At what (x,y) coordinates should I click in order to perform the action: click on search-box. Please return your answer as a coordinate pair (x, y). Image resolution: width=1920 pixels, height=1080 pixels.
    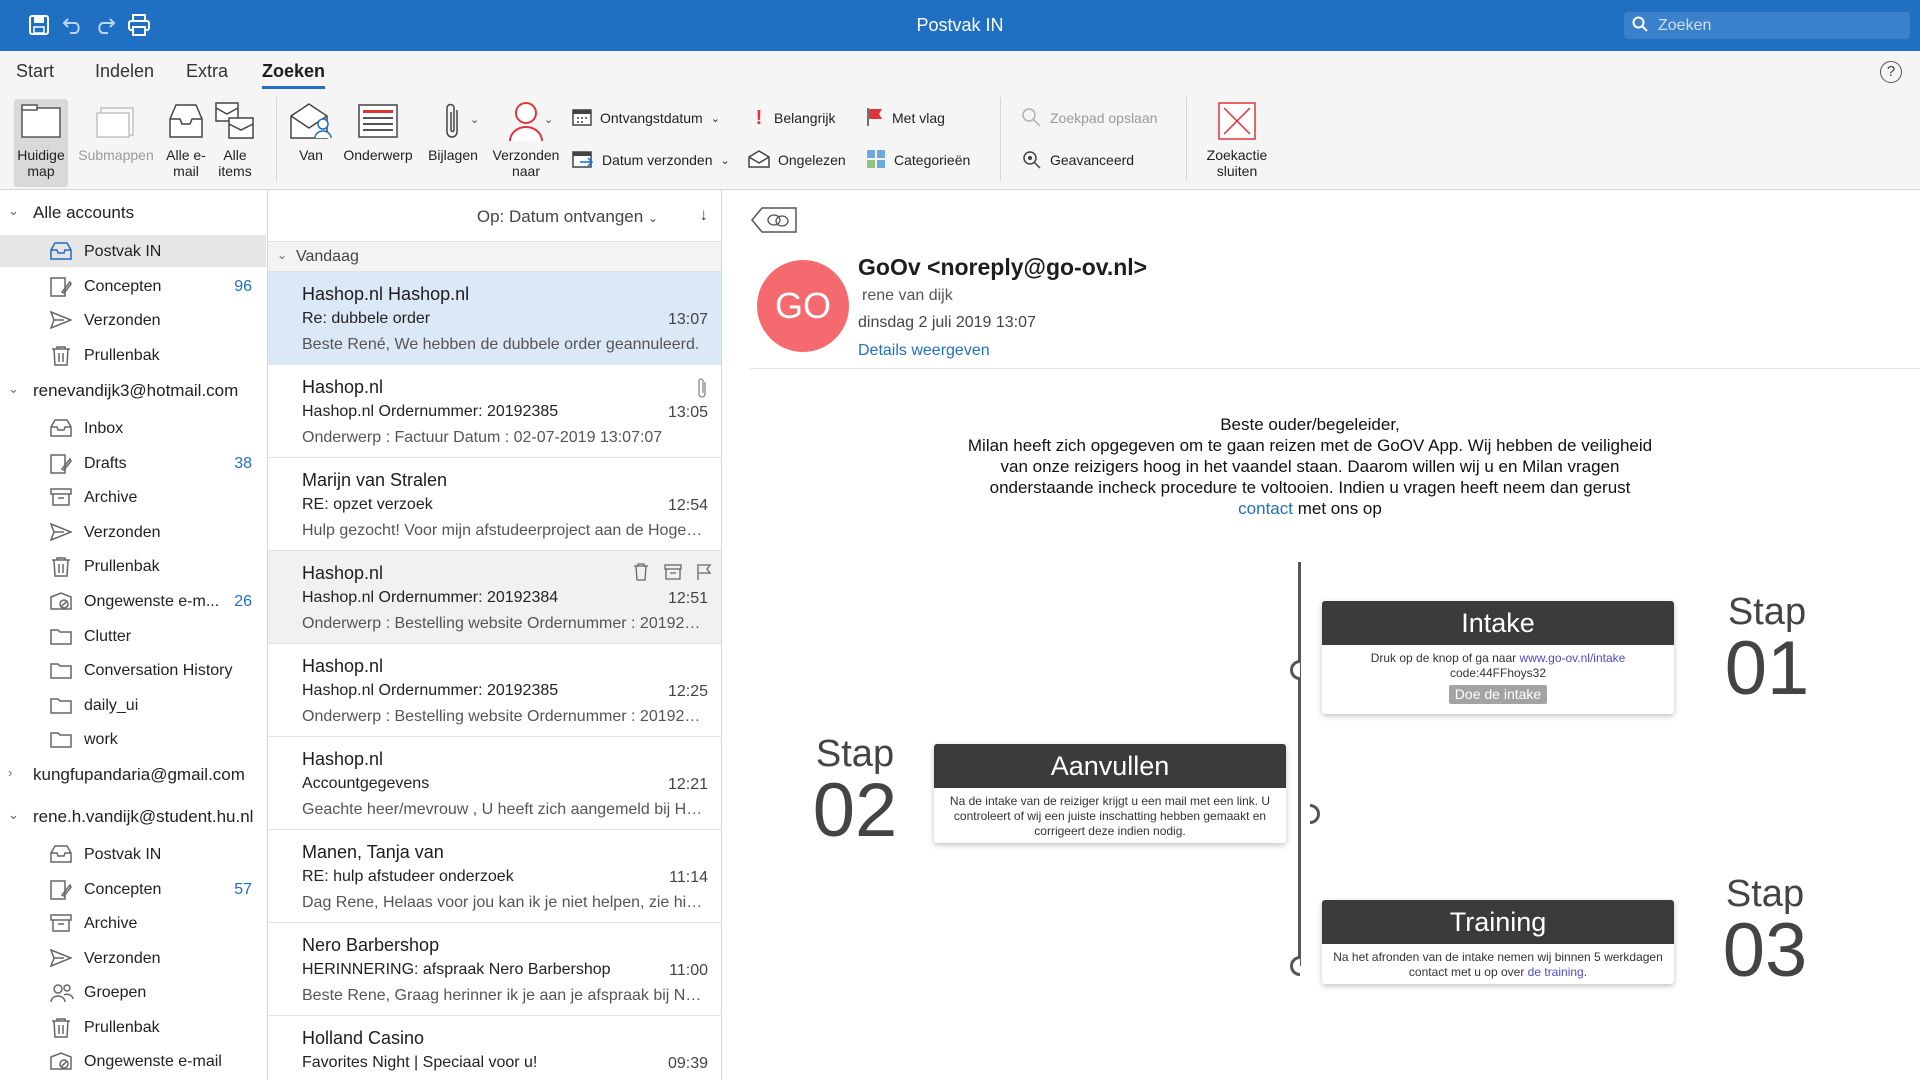
    Looking at the image, I should click on (1767, 25).